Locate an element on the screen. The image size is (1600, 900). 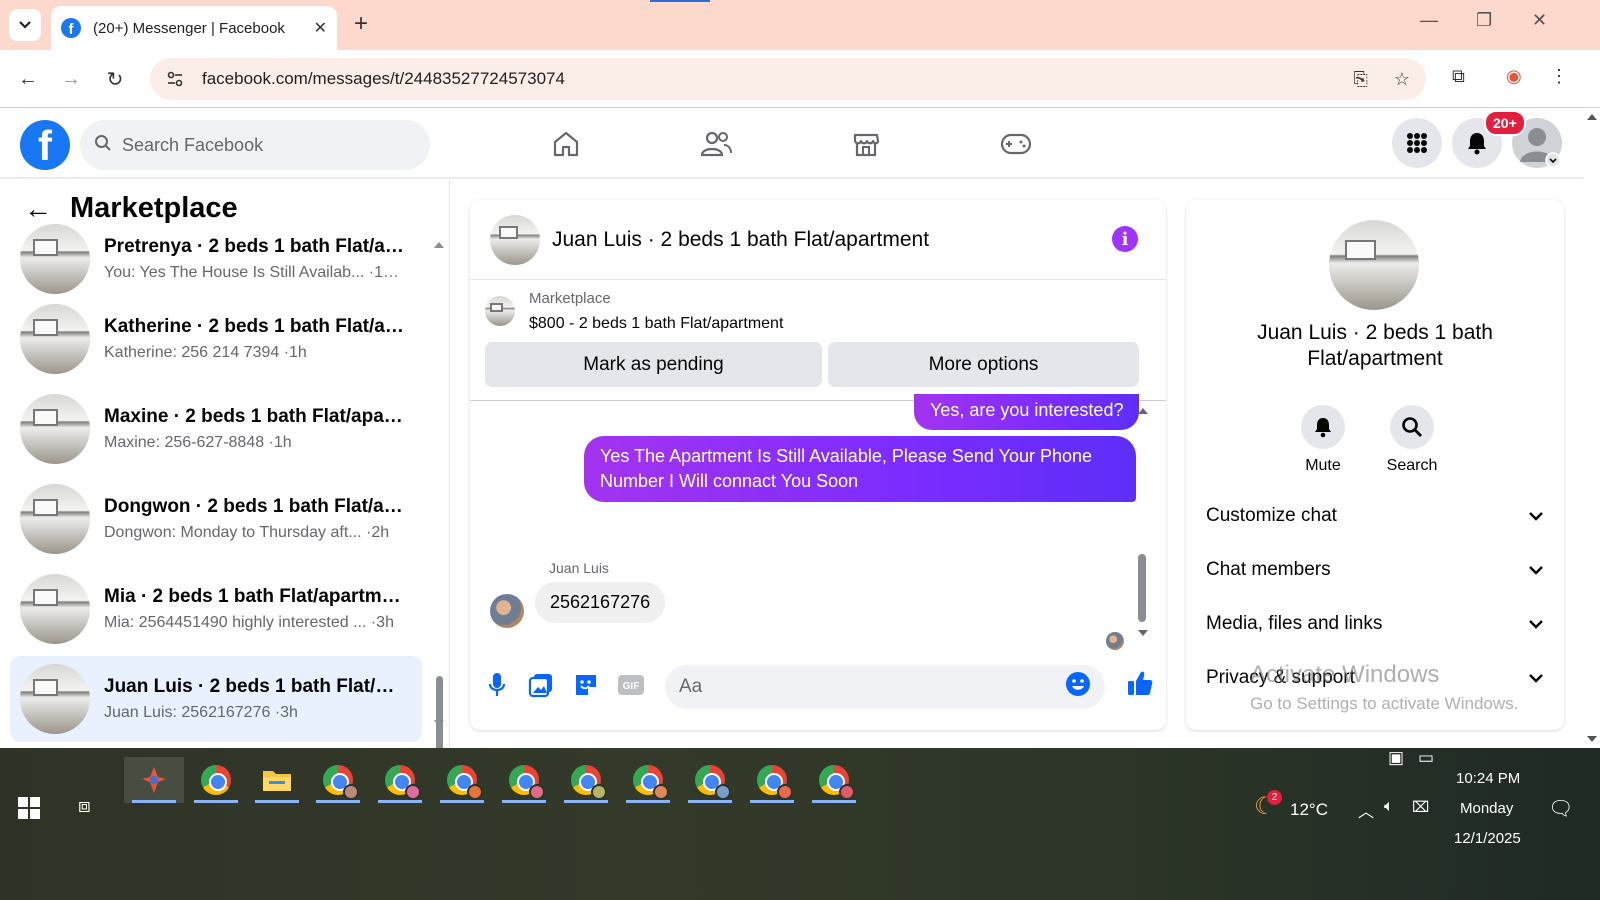
chevron-down-icon is located at coordinates (1536, 516).